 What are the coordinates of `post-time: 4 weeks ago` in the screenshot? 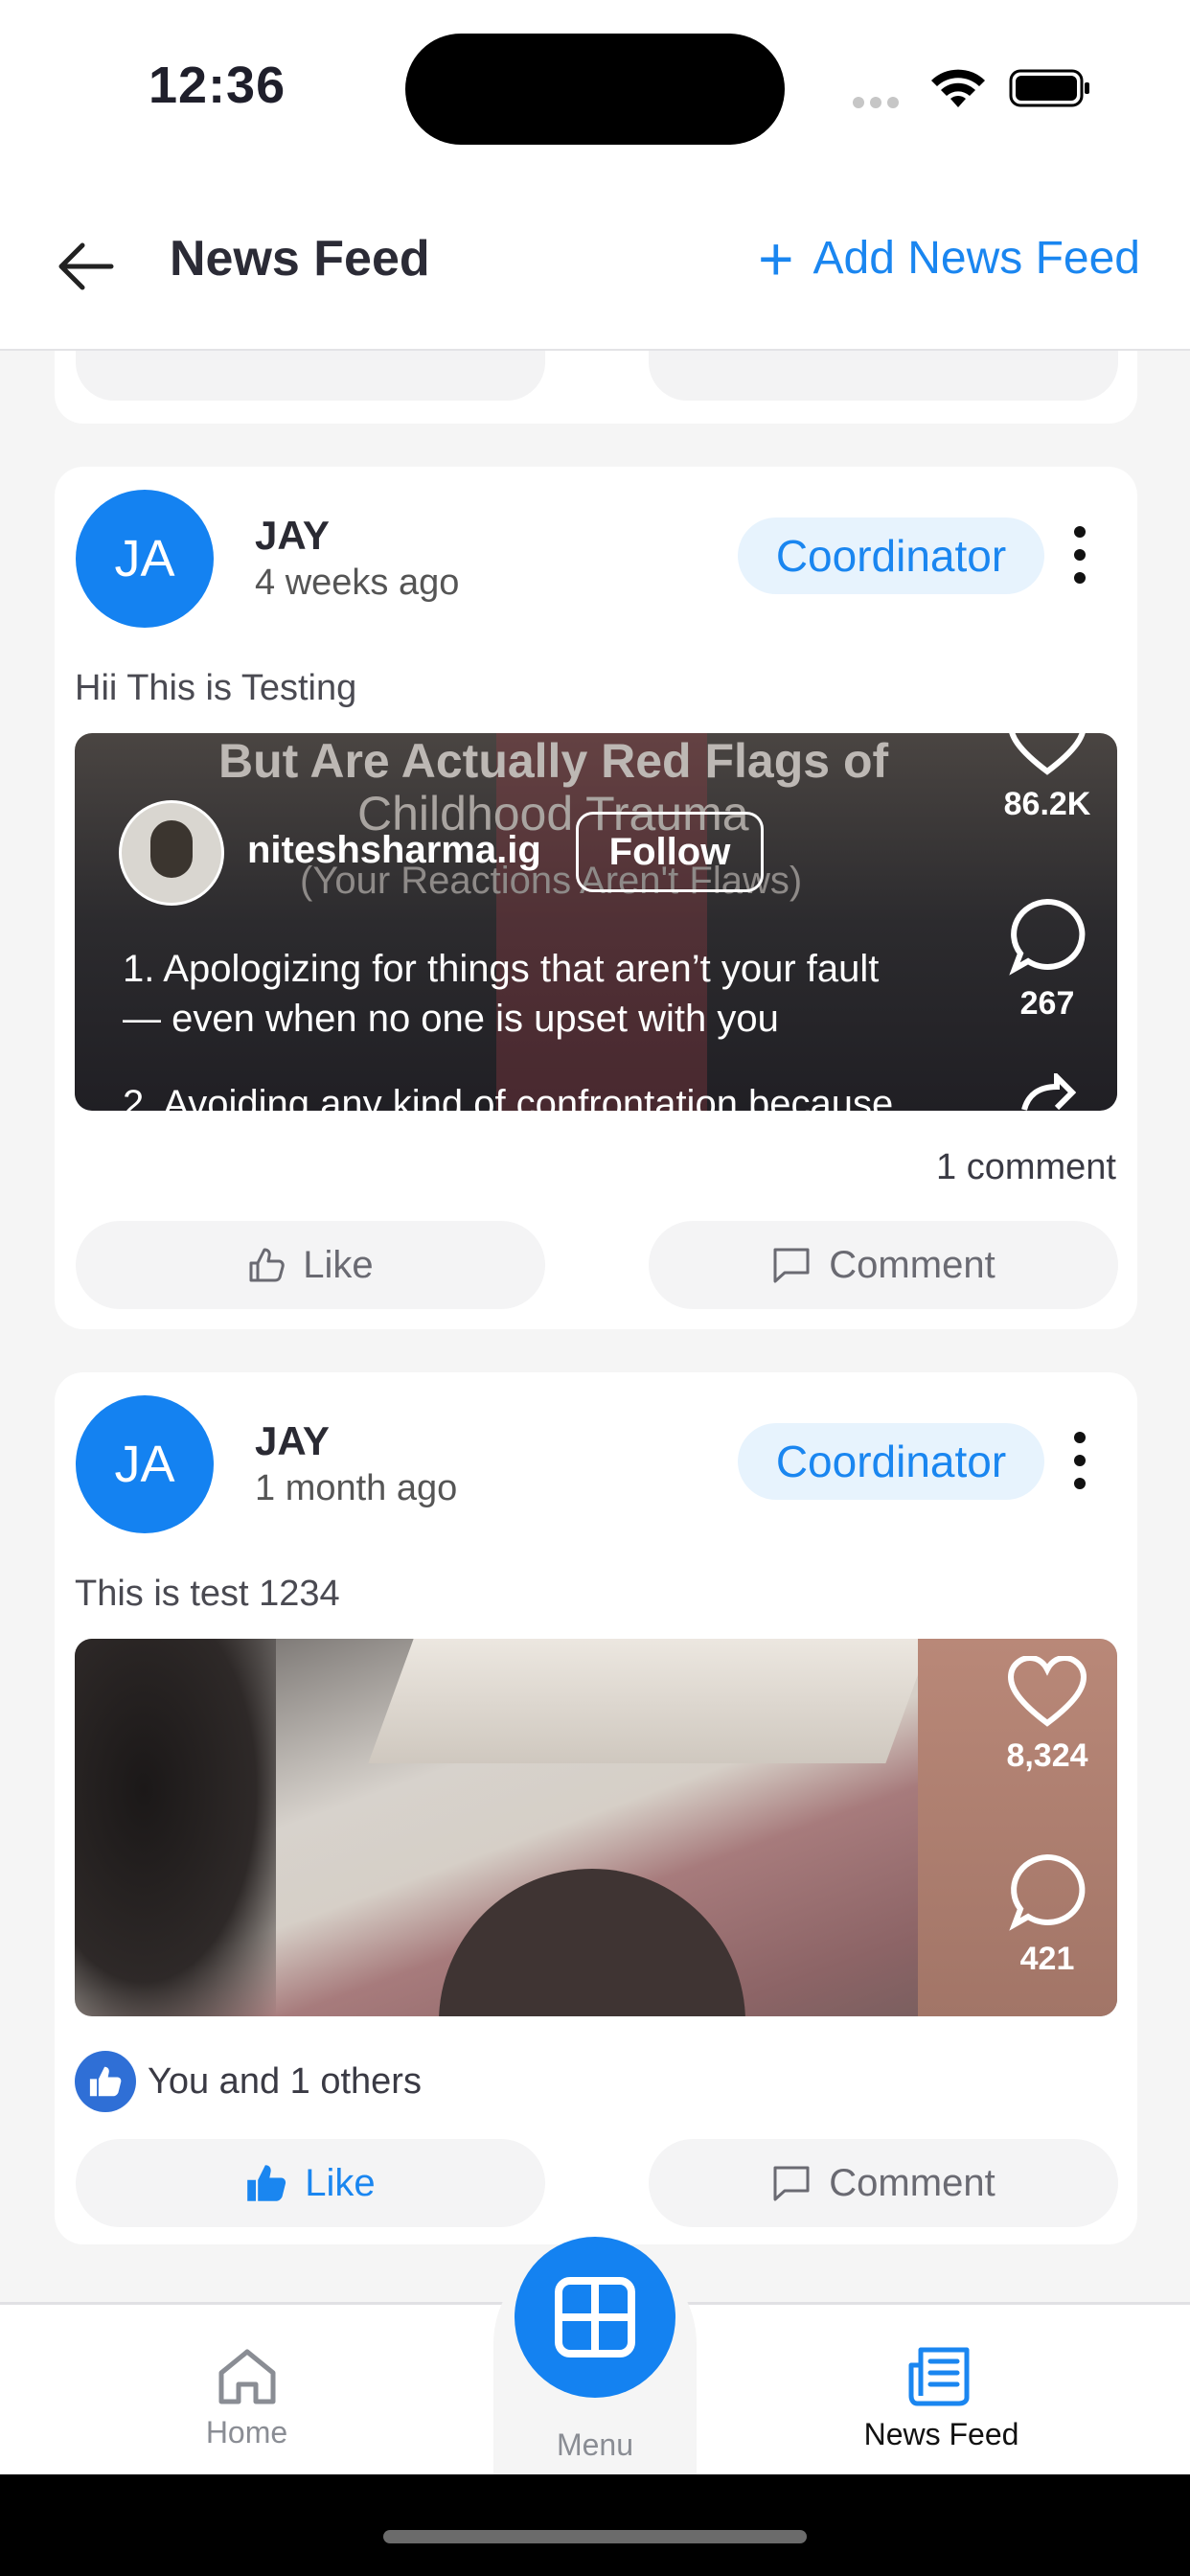 It's located at (358, 583).